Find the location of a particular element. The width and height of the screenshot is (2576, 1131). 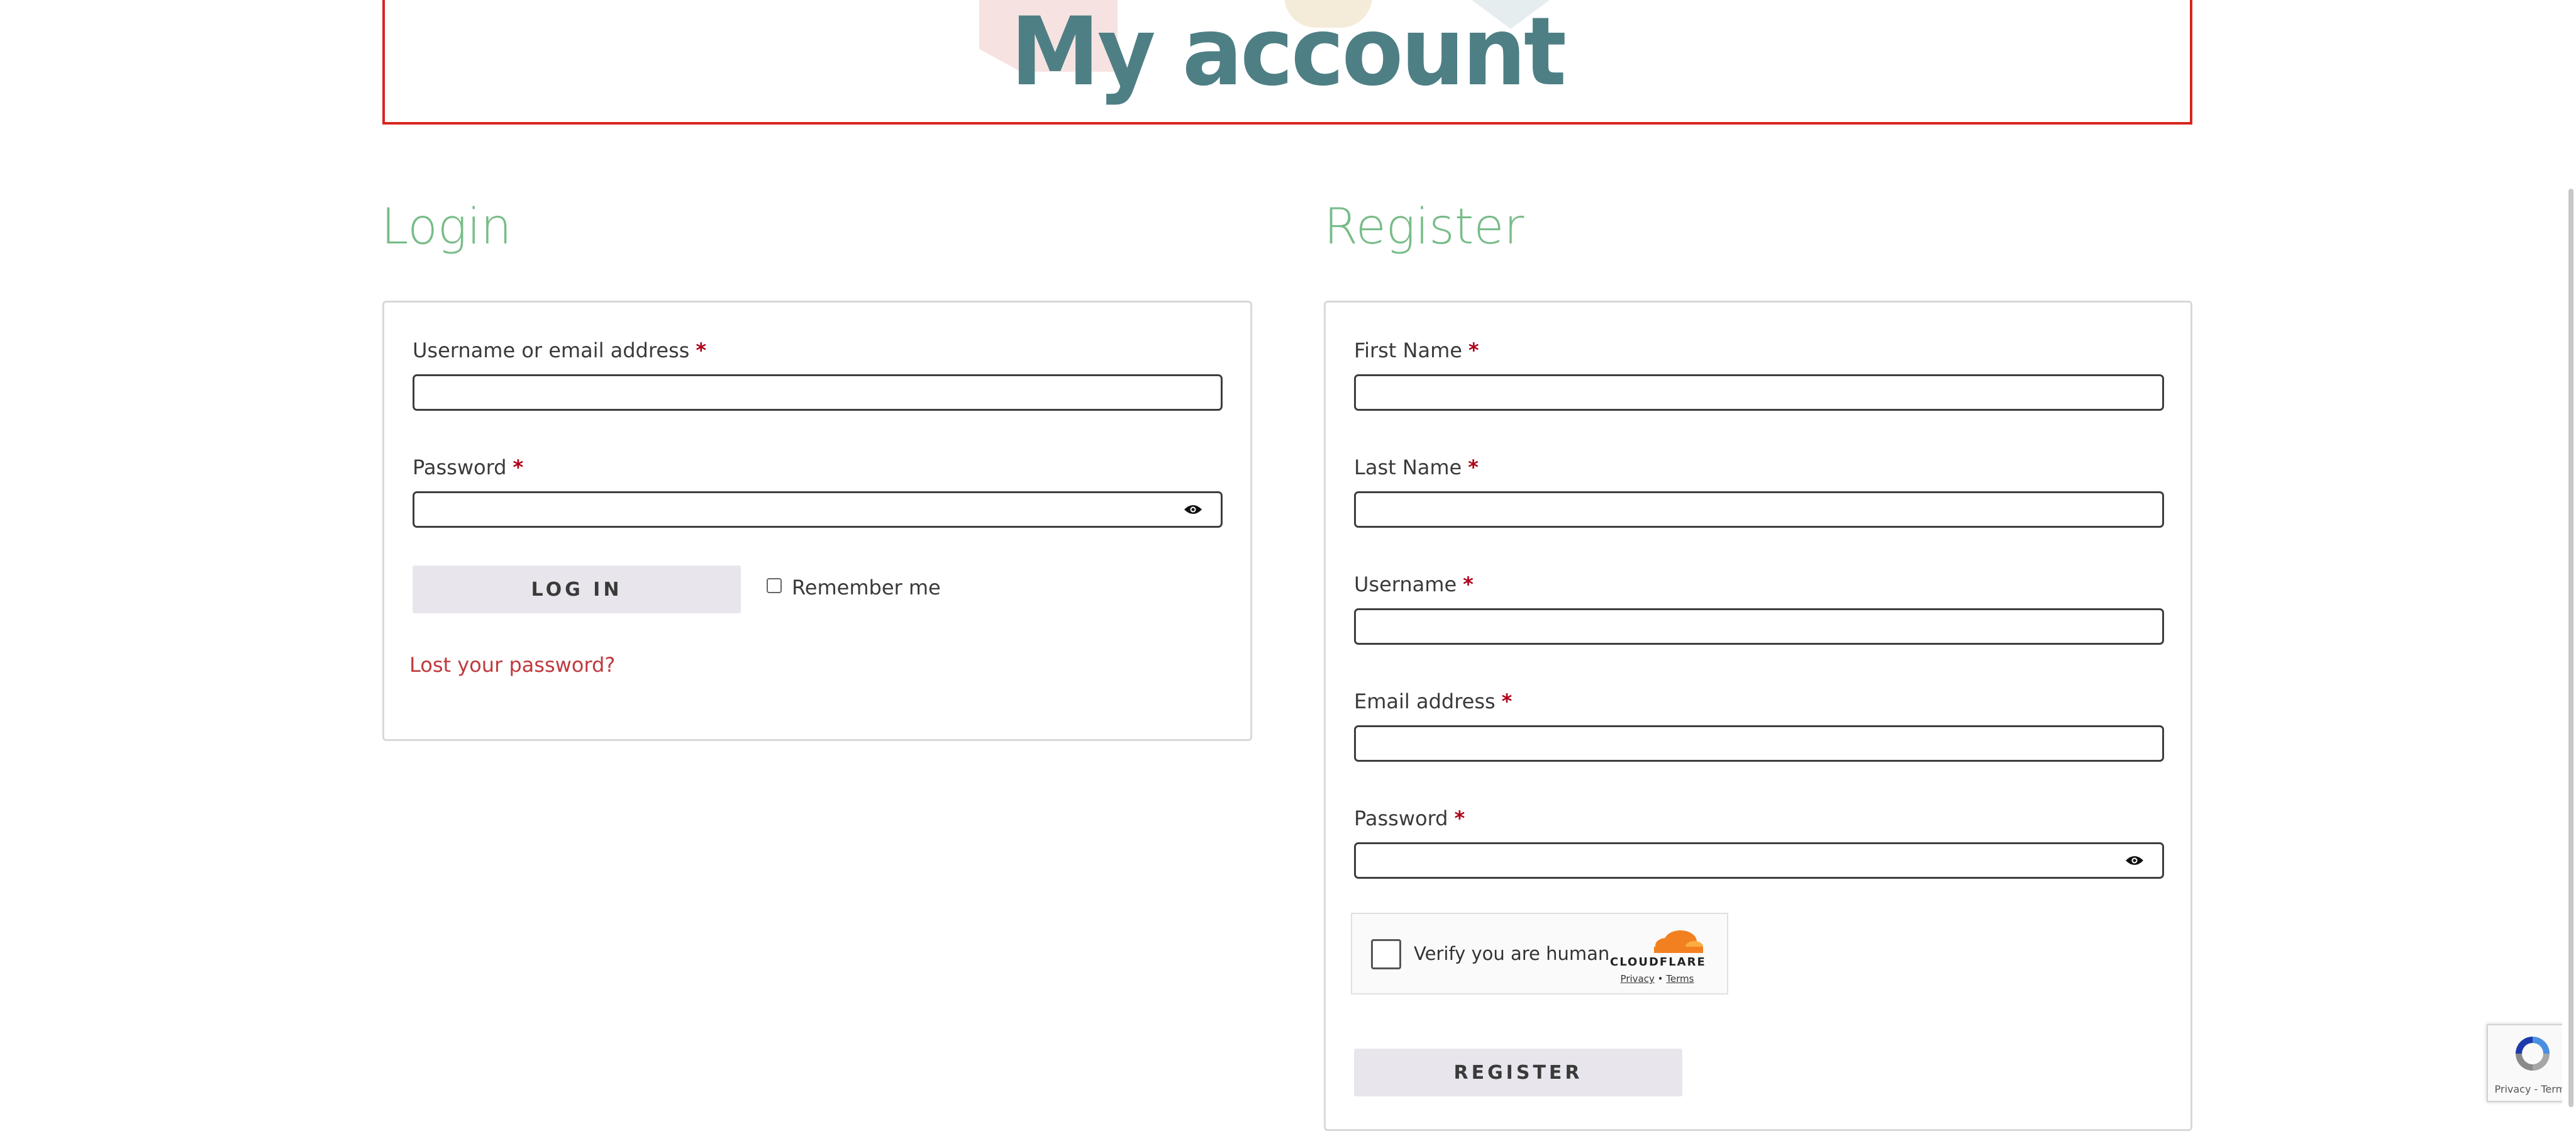

recaptcha-icon is located at coordinates (2533, 1054).